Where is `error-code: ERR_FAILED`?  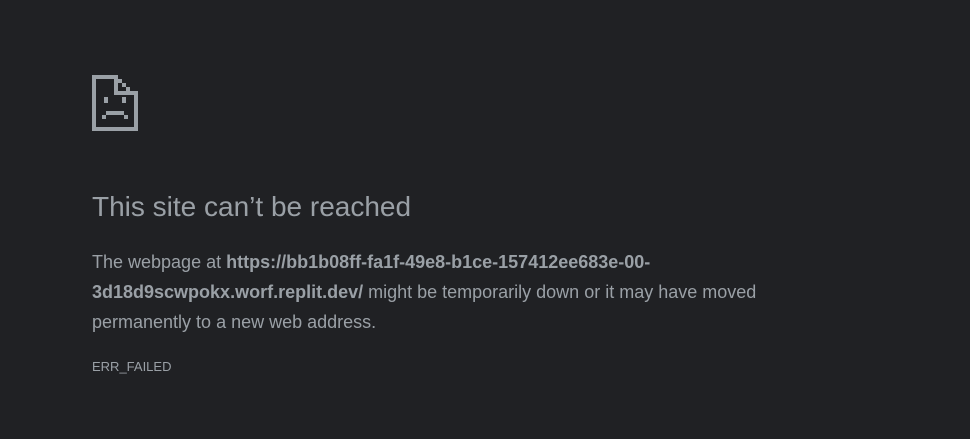
error-code: ERR_FAILED is located at coordinates (132, 366).